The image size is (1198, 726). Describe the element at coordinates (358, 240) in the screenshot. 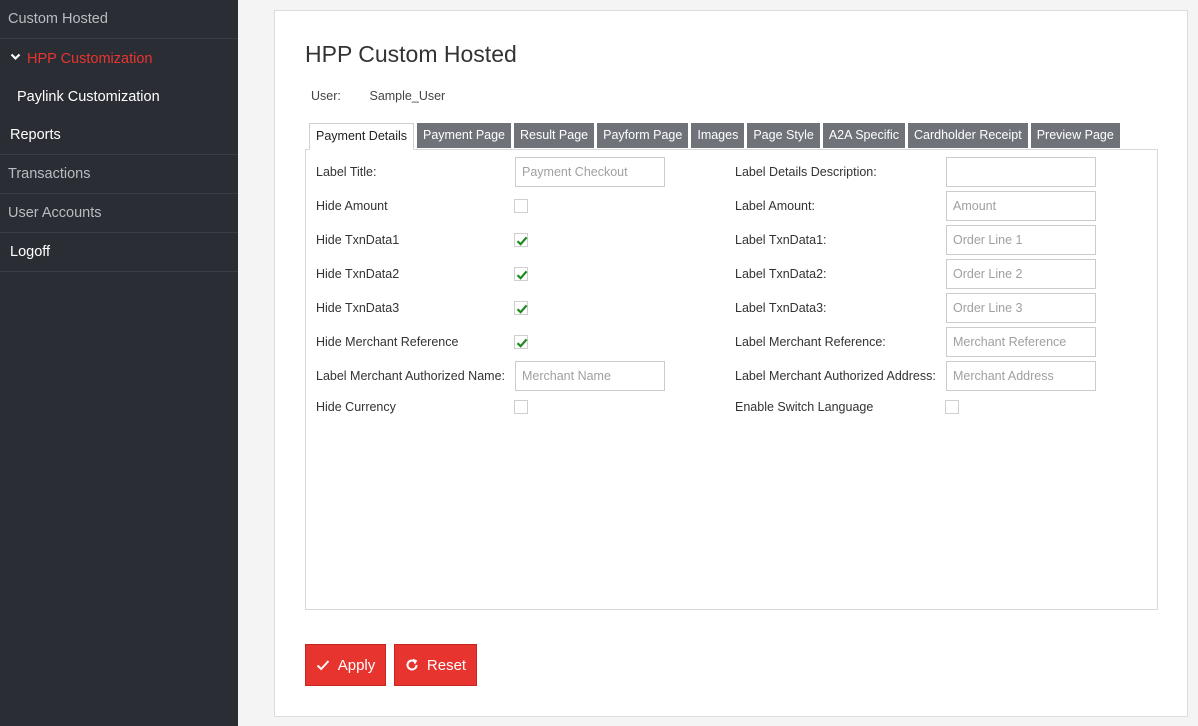

I see `hide-txndata1-label: Hide TxnData1` at that location.